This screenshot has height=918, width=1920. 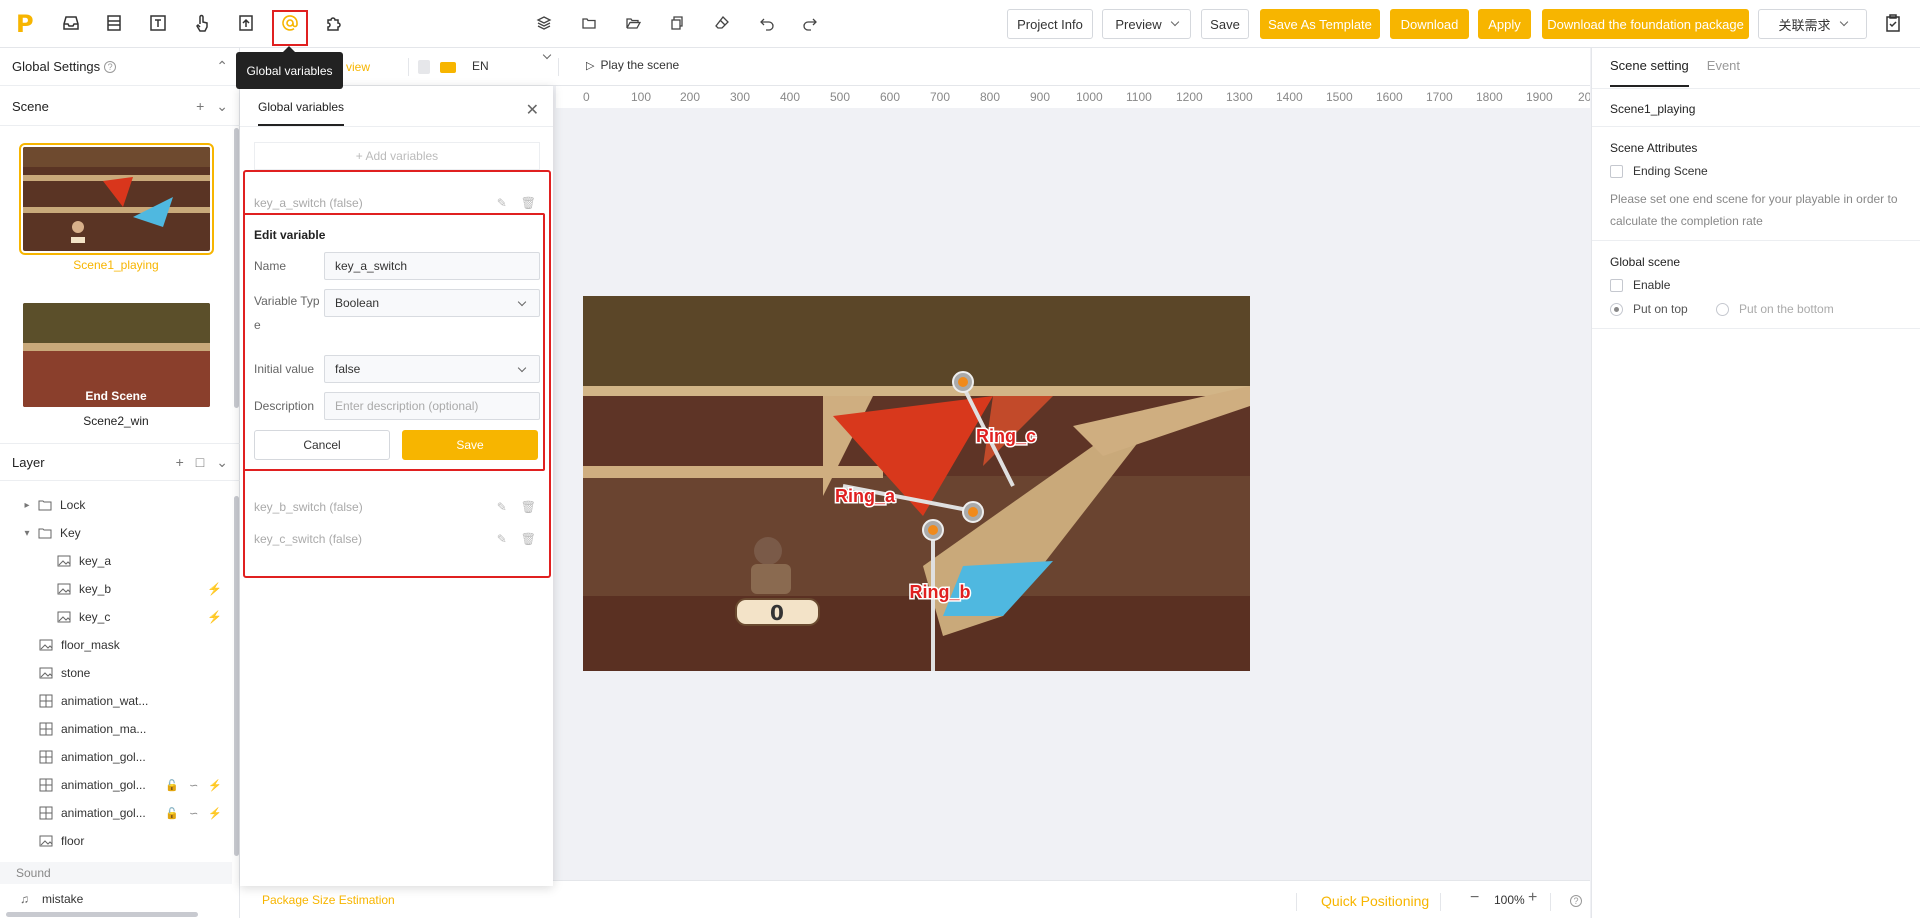 What do you see at coordinates (116, 561) in the screenshot?
I see `layer-item-key-a: key_a` at bounding box center [116, 561].